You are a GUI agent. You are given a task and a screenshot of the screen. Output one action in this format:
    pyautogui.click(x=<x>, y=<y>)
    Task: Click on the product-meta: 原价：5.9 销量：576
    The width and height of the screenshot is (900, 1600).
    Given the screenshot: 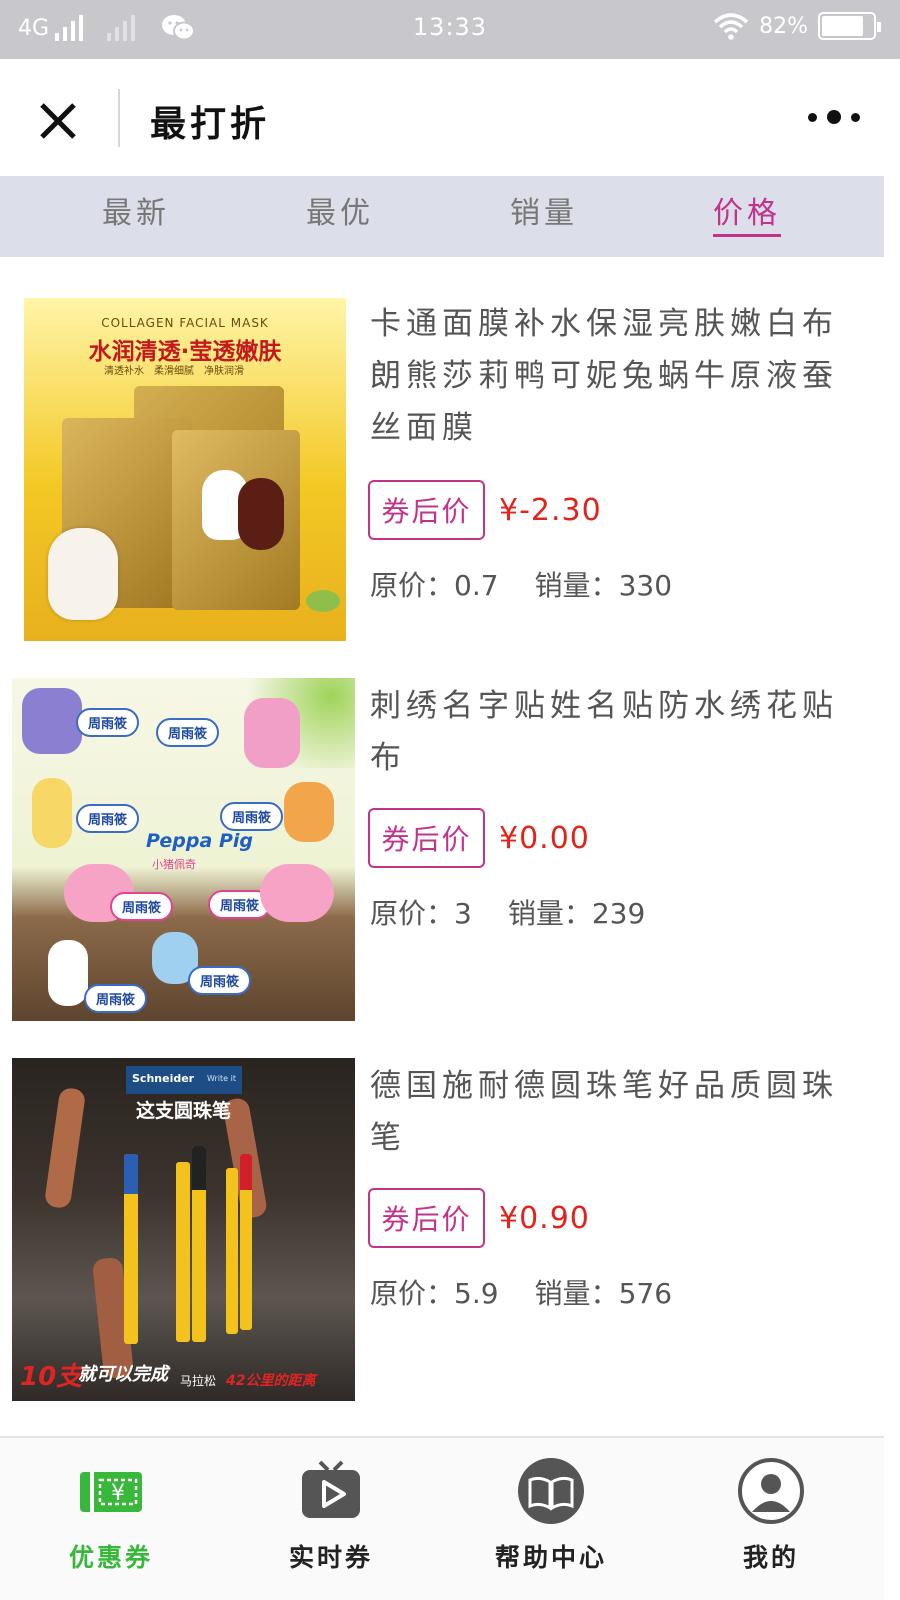 What is the action you would take?
    pyautogui.click(x=521, y=1292)
    